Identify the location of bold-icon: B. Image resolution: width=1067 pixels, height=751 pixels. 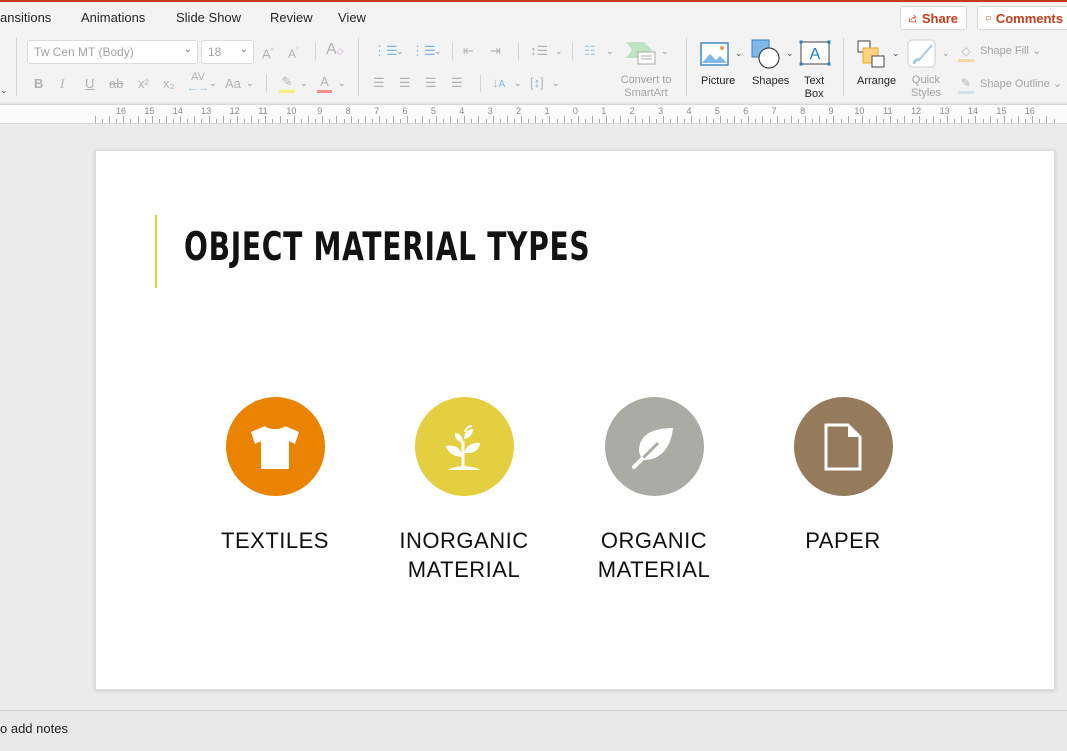
(38, 84).